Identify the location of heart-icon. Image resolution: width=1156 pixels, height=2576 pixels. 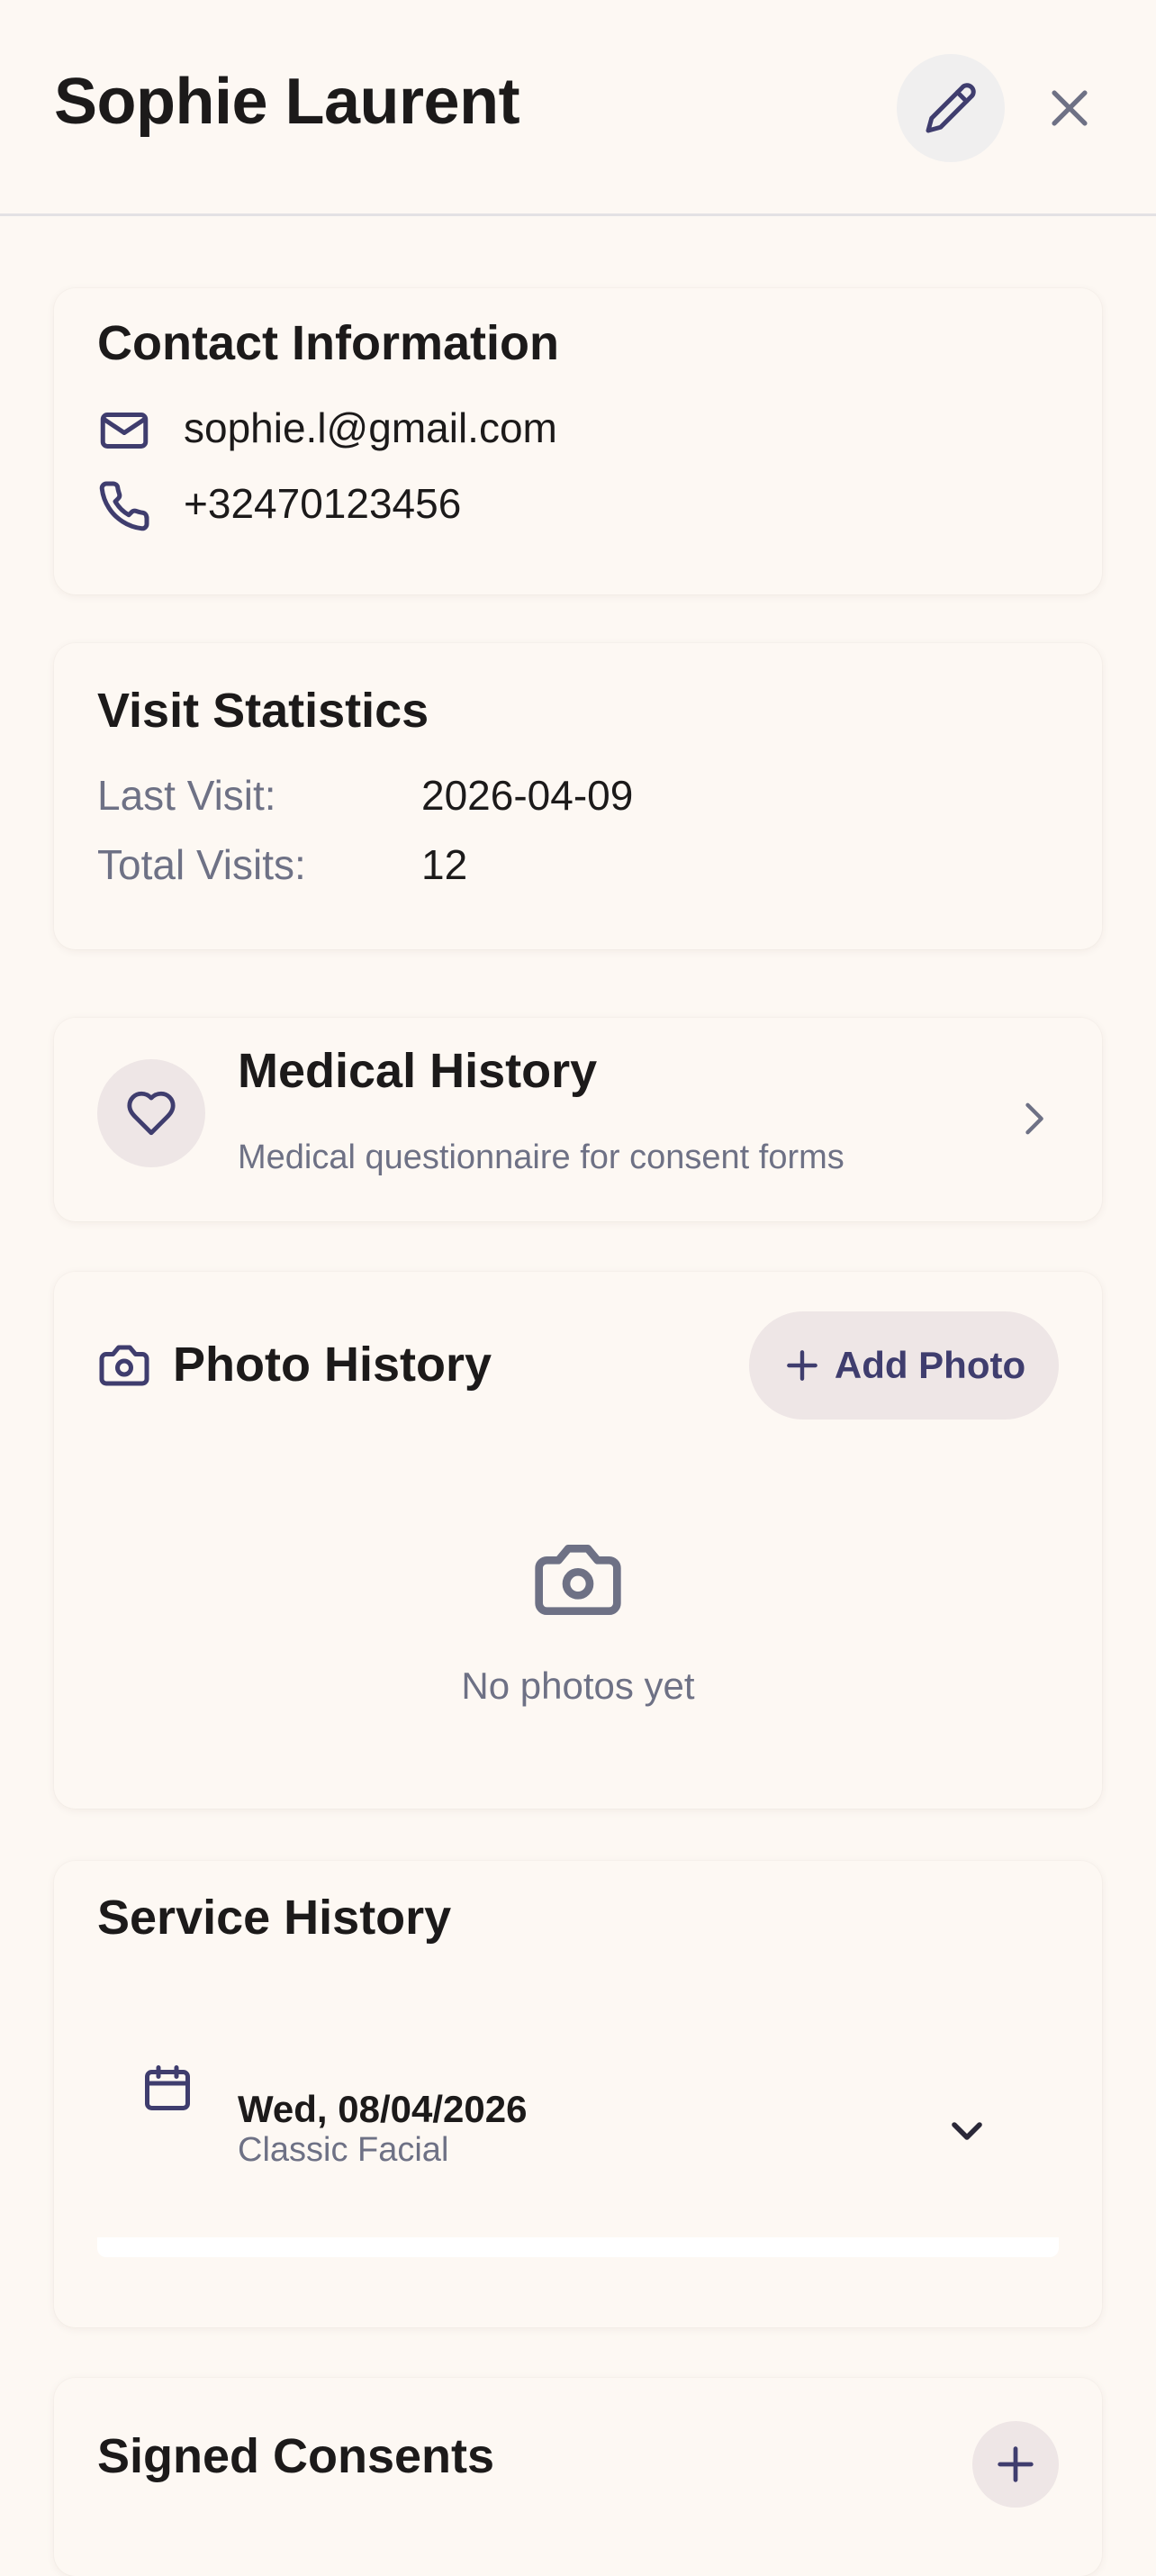
(151, 1113).